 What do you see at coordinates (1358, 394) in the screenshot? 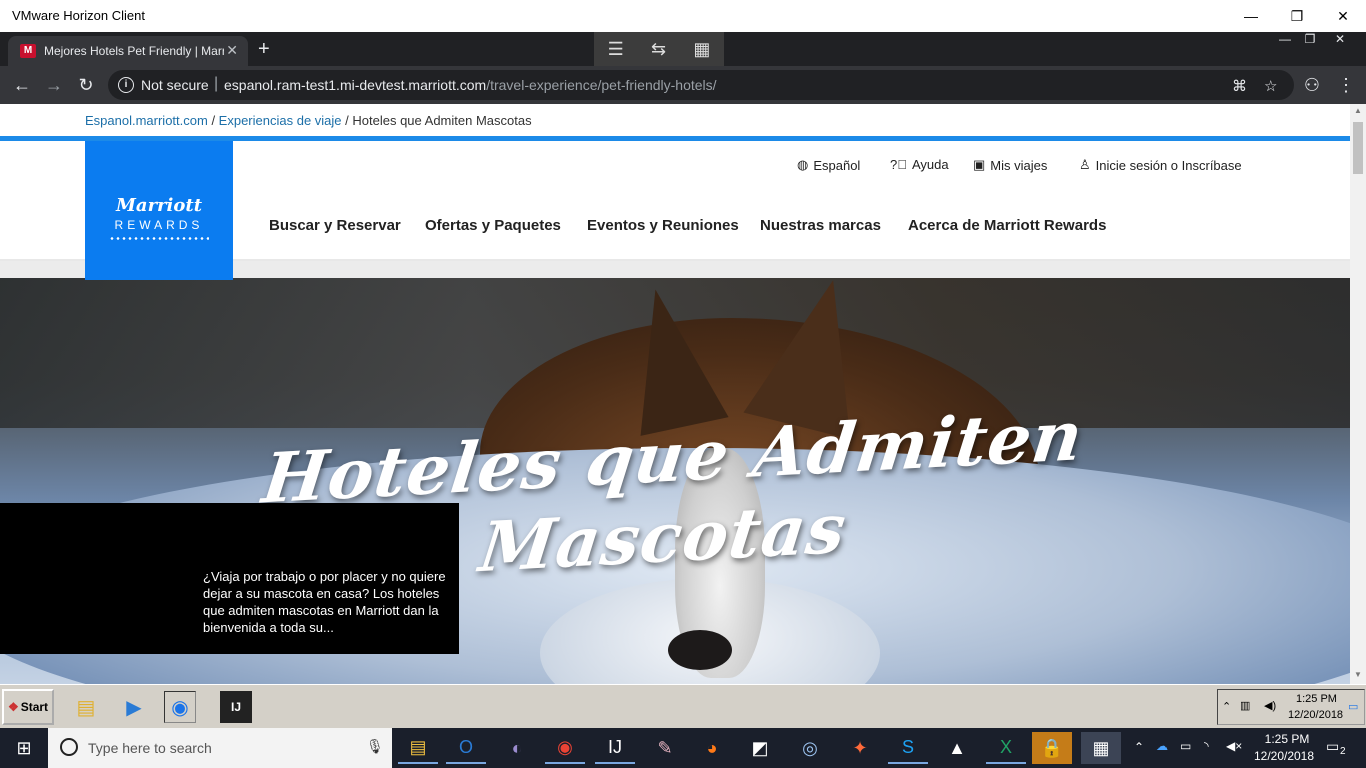
I see `page-scrollbar: ▲ ▼` at bounding box center [1358, 394].